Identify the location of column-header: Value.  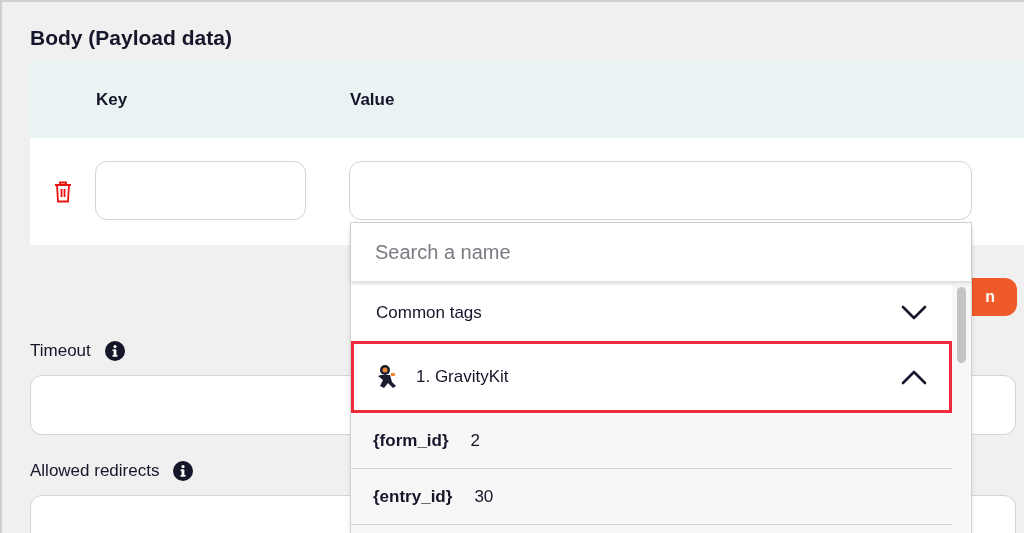
(372, 100).